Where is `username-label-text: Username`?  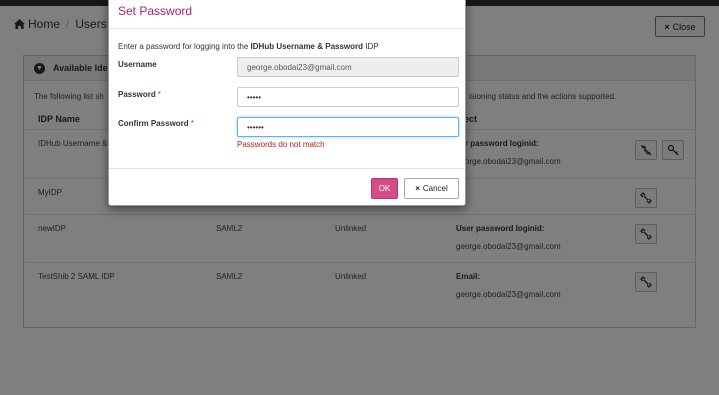 username-label-text: Username is located at coordinates (137, 64).